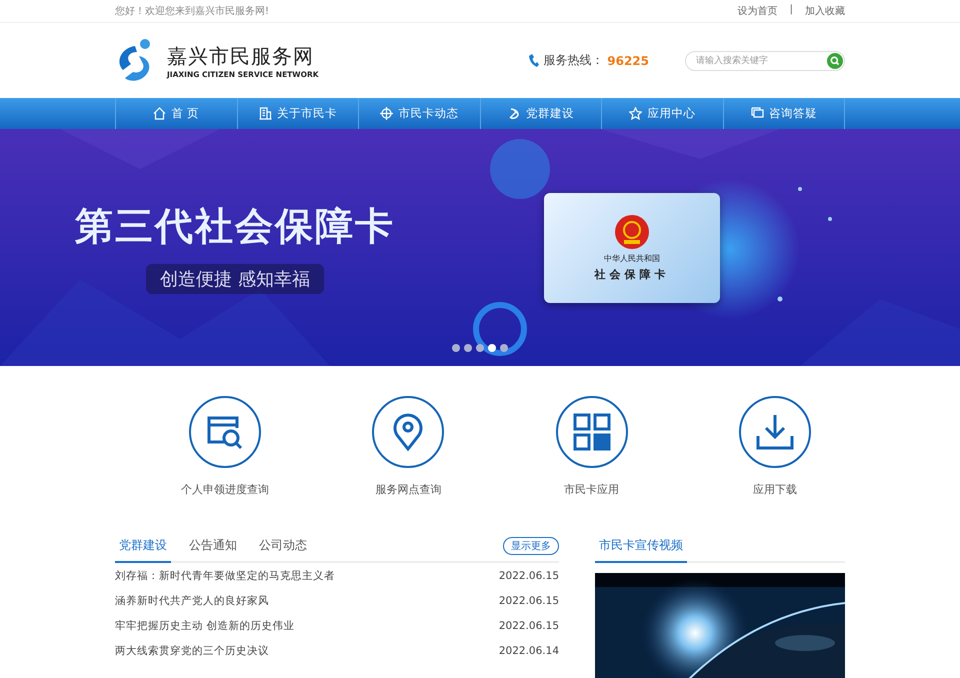  What do you see at coordinates (641, 547) in the screenshot?
I see `video-heading: 市民卡宣传视频` at bounding box center [641, 547].